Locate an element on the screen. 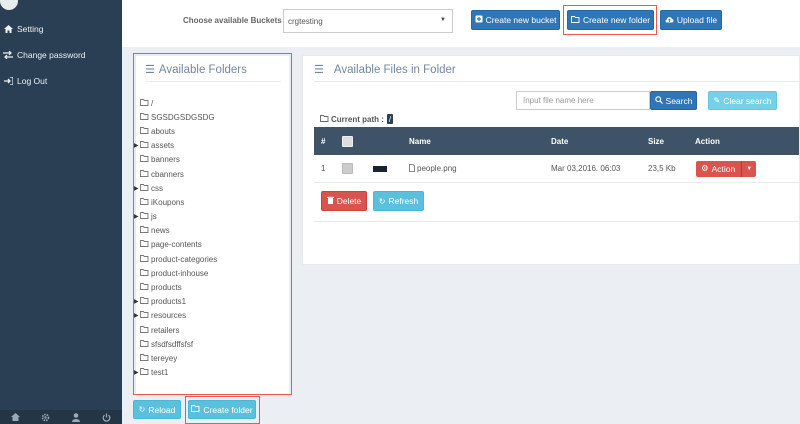  file-name: people.png is located at coordinates (433, 168).